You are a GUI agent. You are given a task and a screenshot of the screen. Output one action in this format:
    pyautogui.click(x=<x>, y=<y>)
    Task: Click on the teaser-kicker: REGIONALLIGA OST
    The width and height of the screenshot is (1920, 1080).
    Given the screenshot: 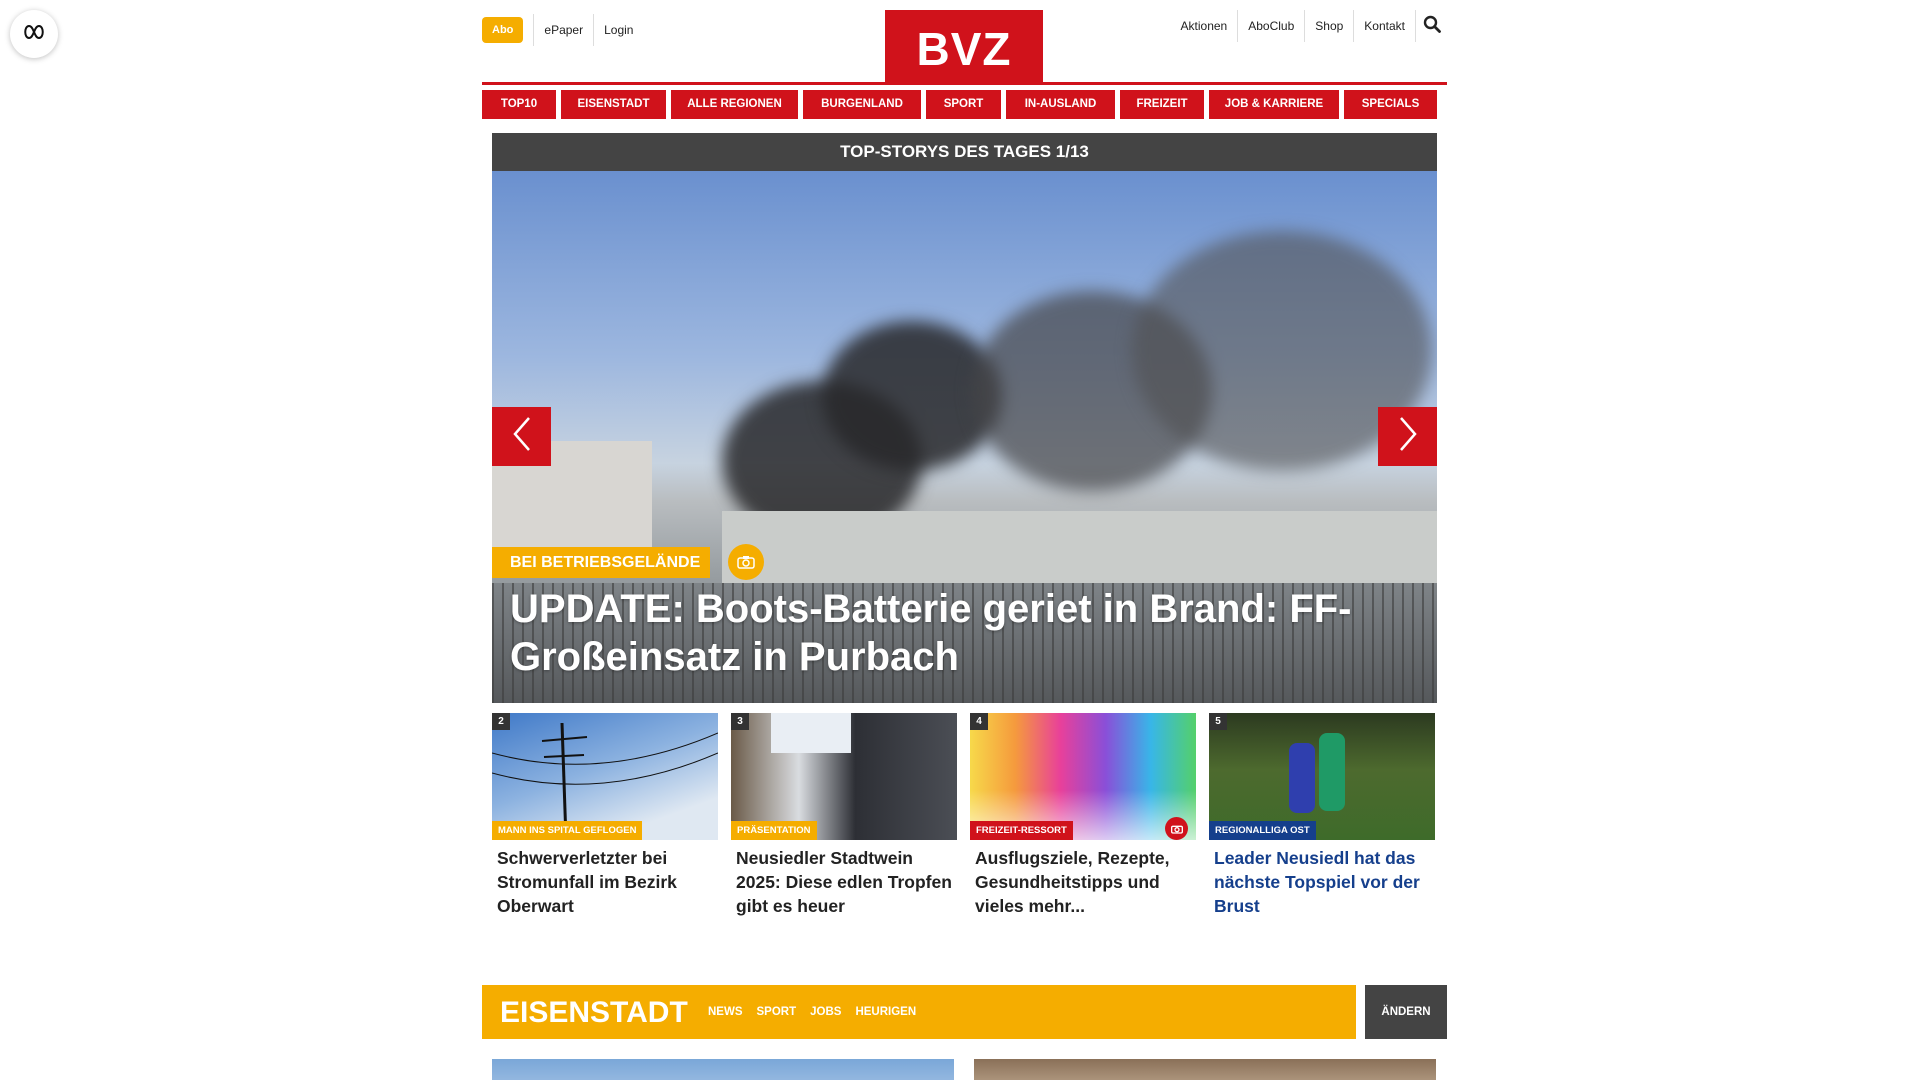 What is the action you would take?
    pyautogui.click(x=1262, y=830)
    